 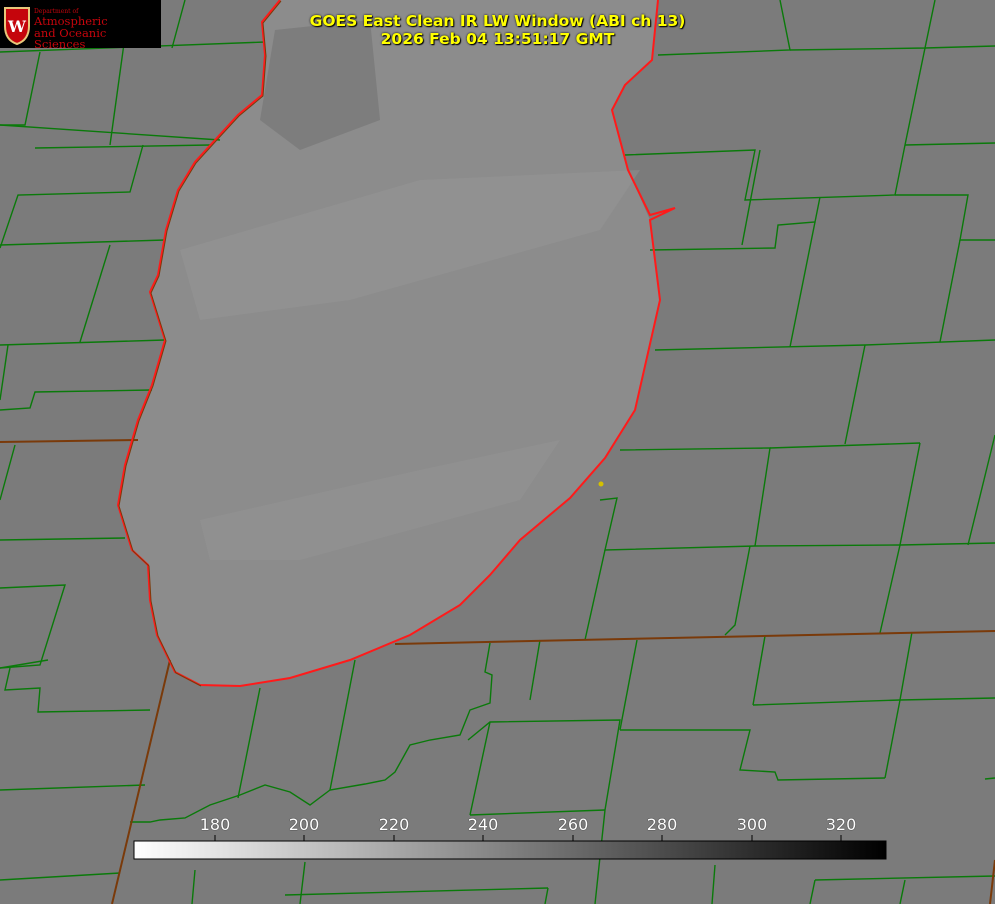 What do you see at coordinates (497, 21) in the screenshot?
I see `map-title: GOES East Clean IR LW Window (ABI ch 13)` at bounding box center [497, 21].